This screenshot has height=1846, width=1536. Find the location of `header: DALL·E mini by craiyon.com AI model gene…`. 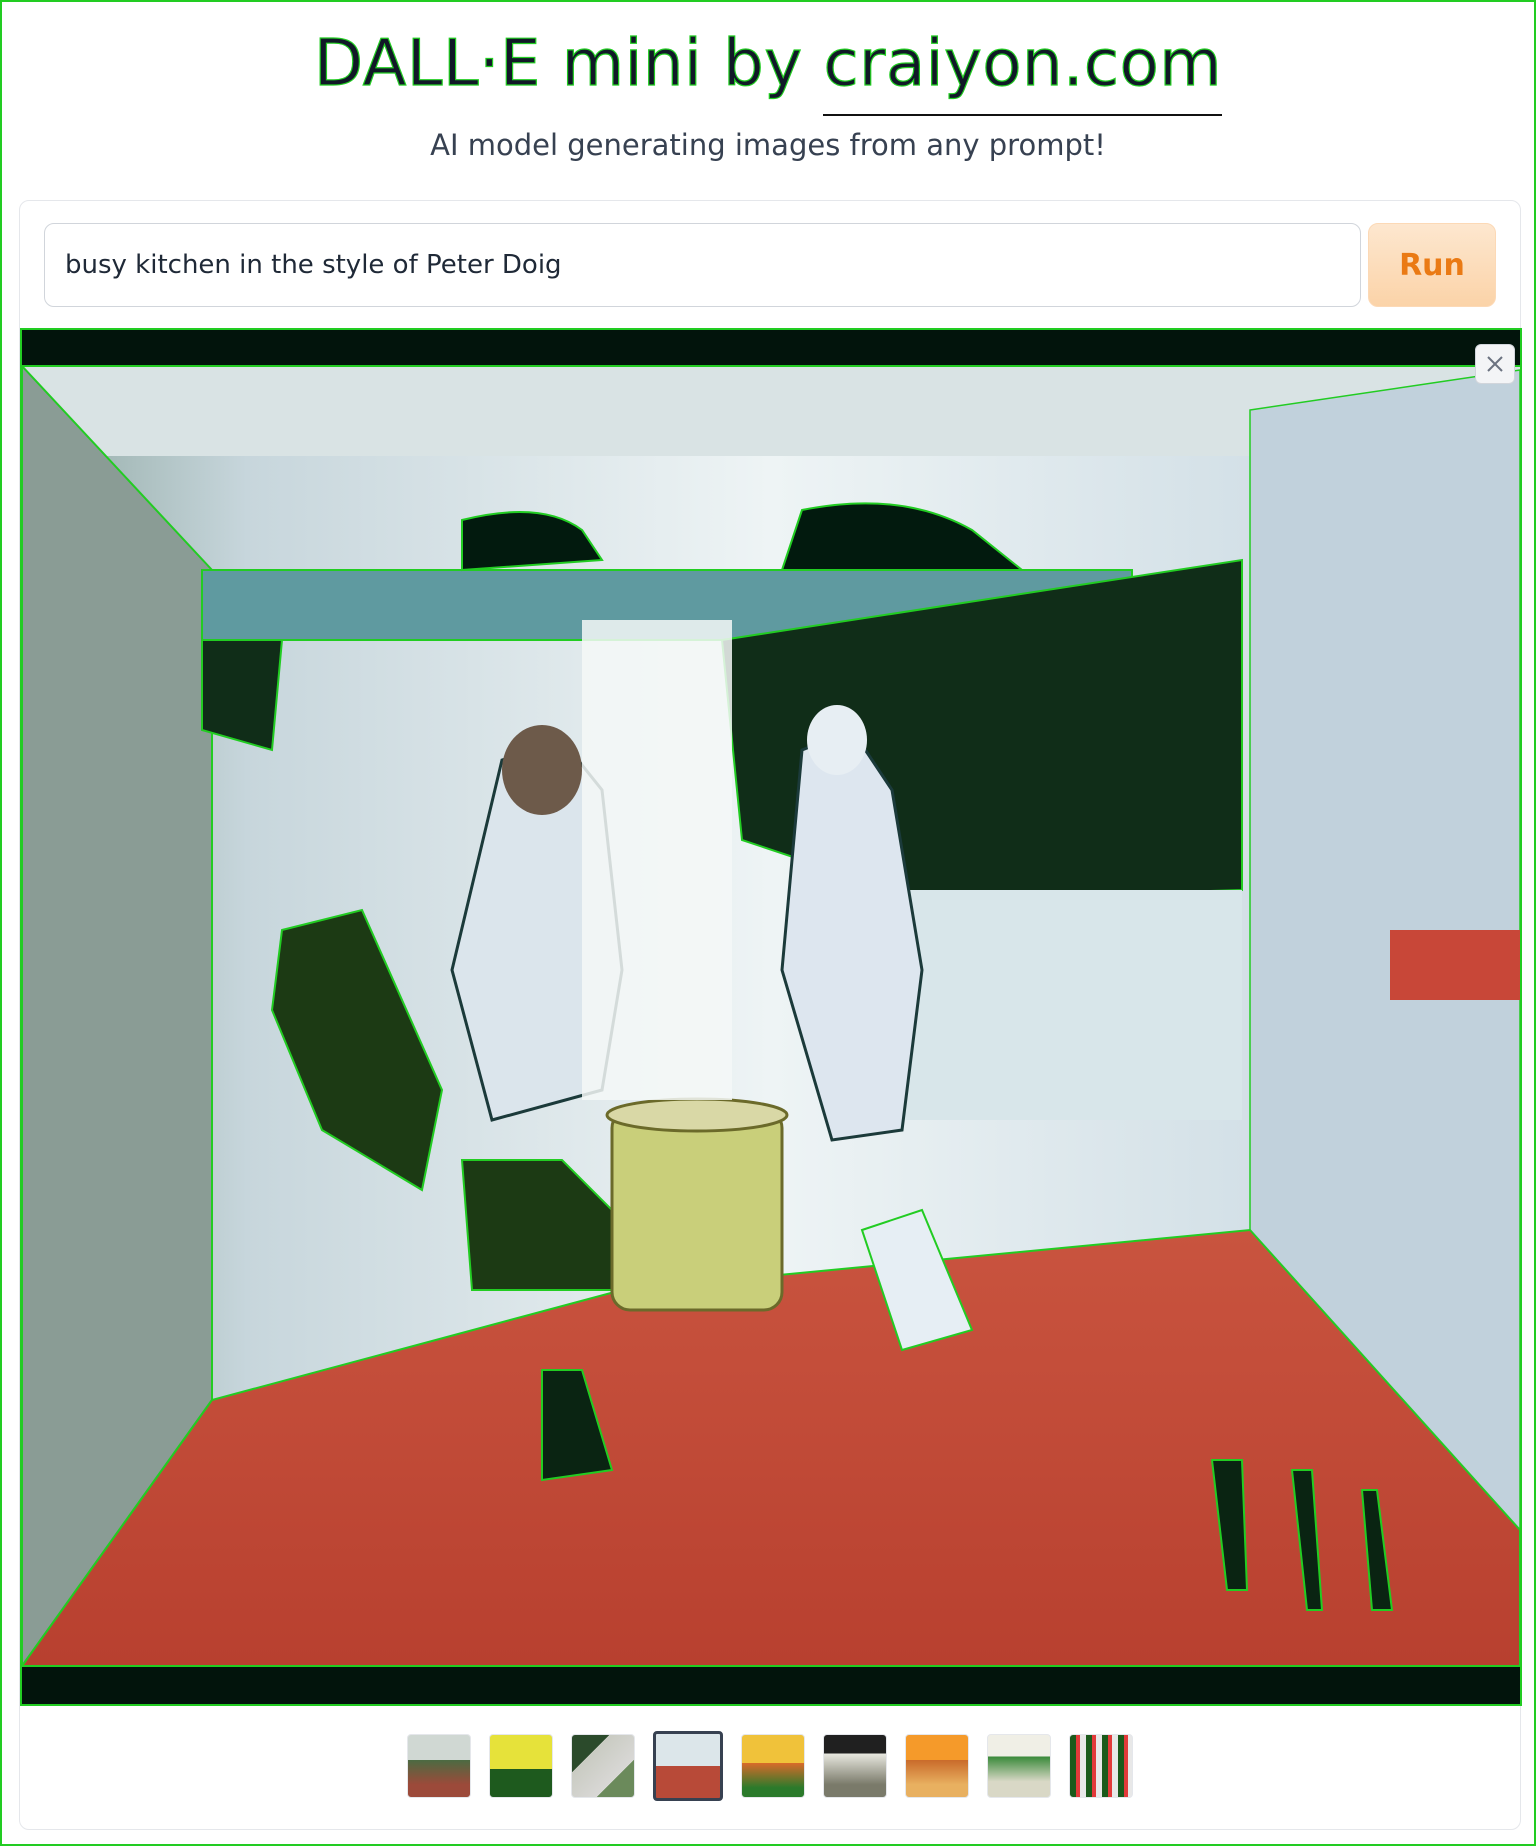

header: DALL·E mini by craiyon.com AI model gene… is located at coordinates (768, 97).